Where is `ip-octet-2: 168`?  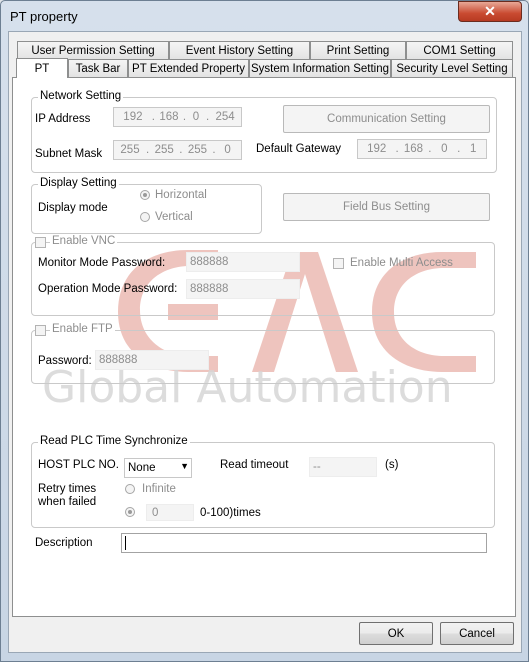 ip-octet-2: 168 is located at coordinates (169, 117).